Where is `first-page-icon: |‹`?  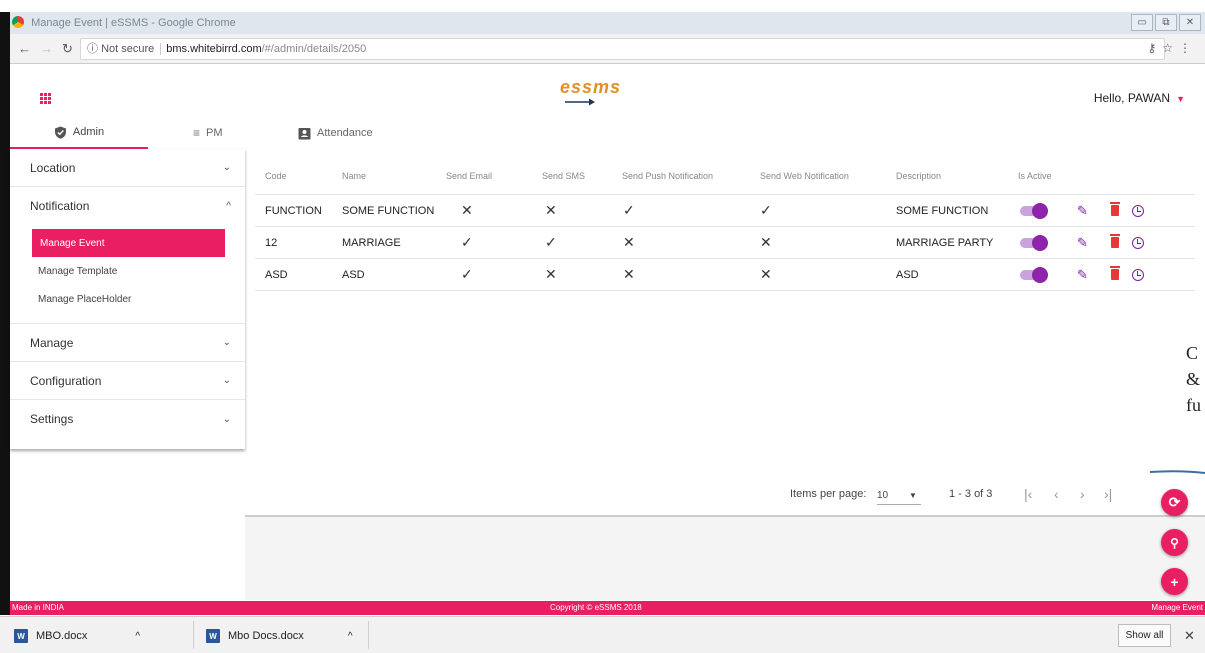
first-page-icon: |‹ is located at coordinates (1028, 494).